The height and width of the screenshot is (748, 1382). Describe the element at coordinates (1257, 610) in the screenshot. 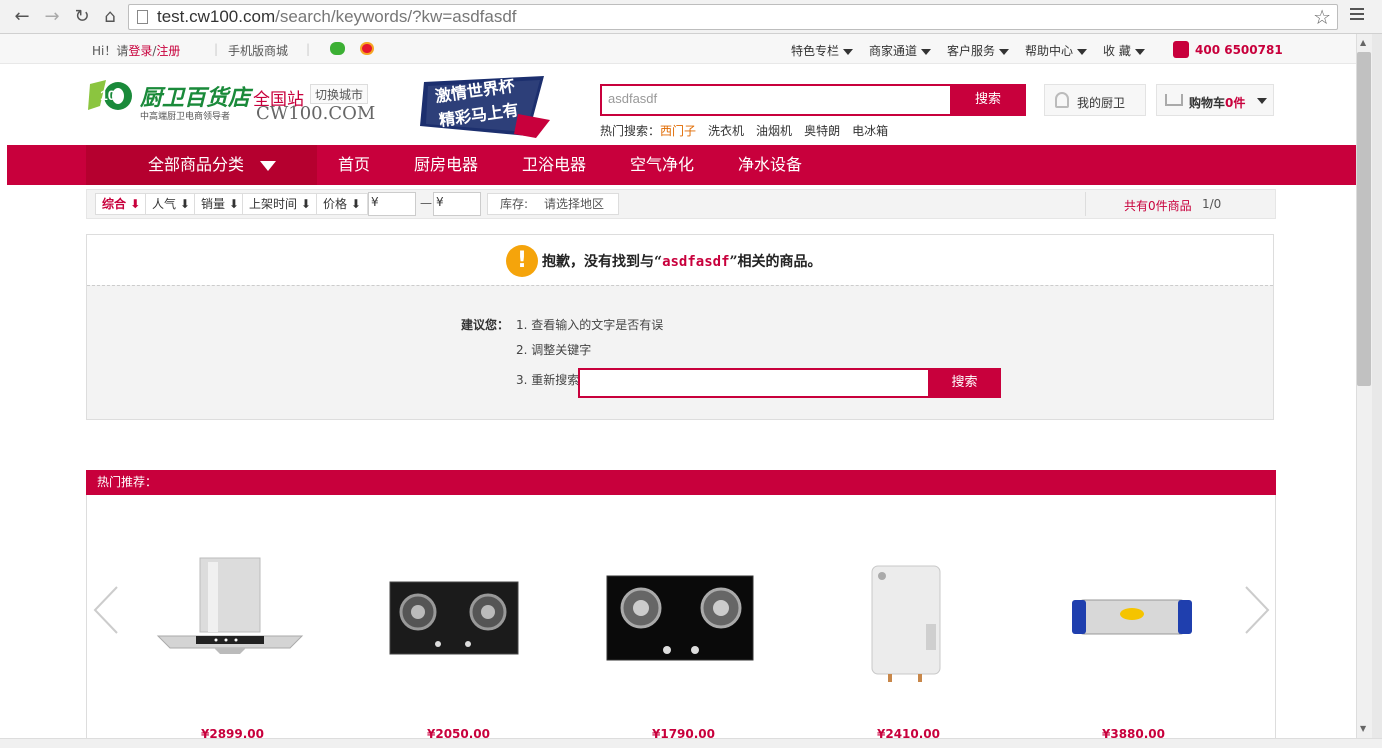

I see `carousel-next-icon` at that location.